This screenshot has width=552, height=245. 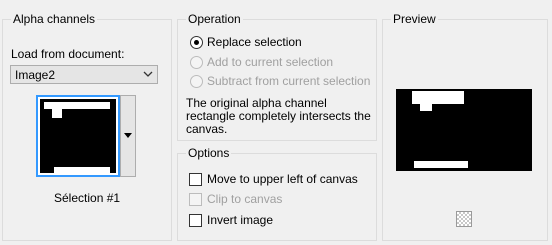 What do you see at coordinates (464, 219) in the screenshot?
I see `checkerboard-icon` at bounding box center [464, 219].